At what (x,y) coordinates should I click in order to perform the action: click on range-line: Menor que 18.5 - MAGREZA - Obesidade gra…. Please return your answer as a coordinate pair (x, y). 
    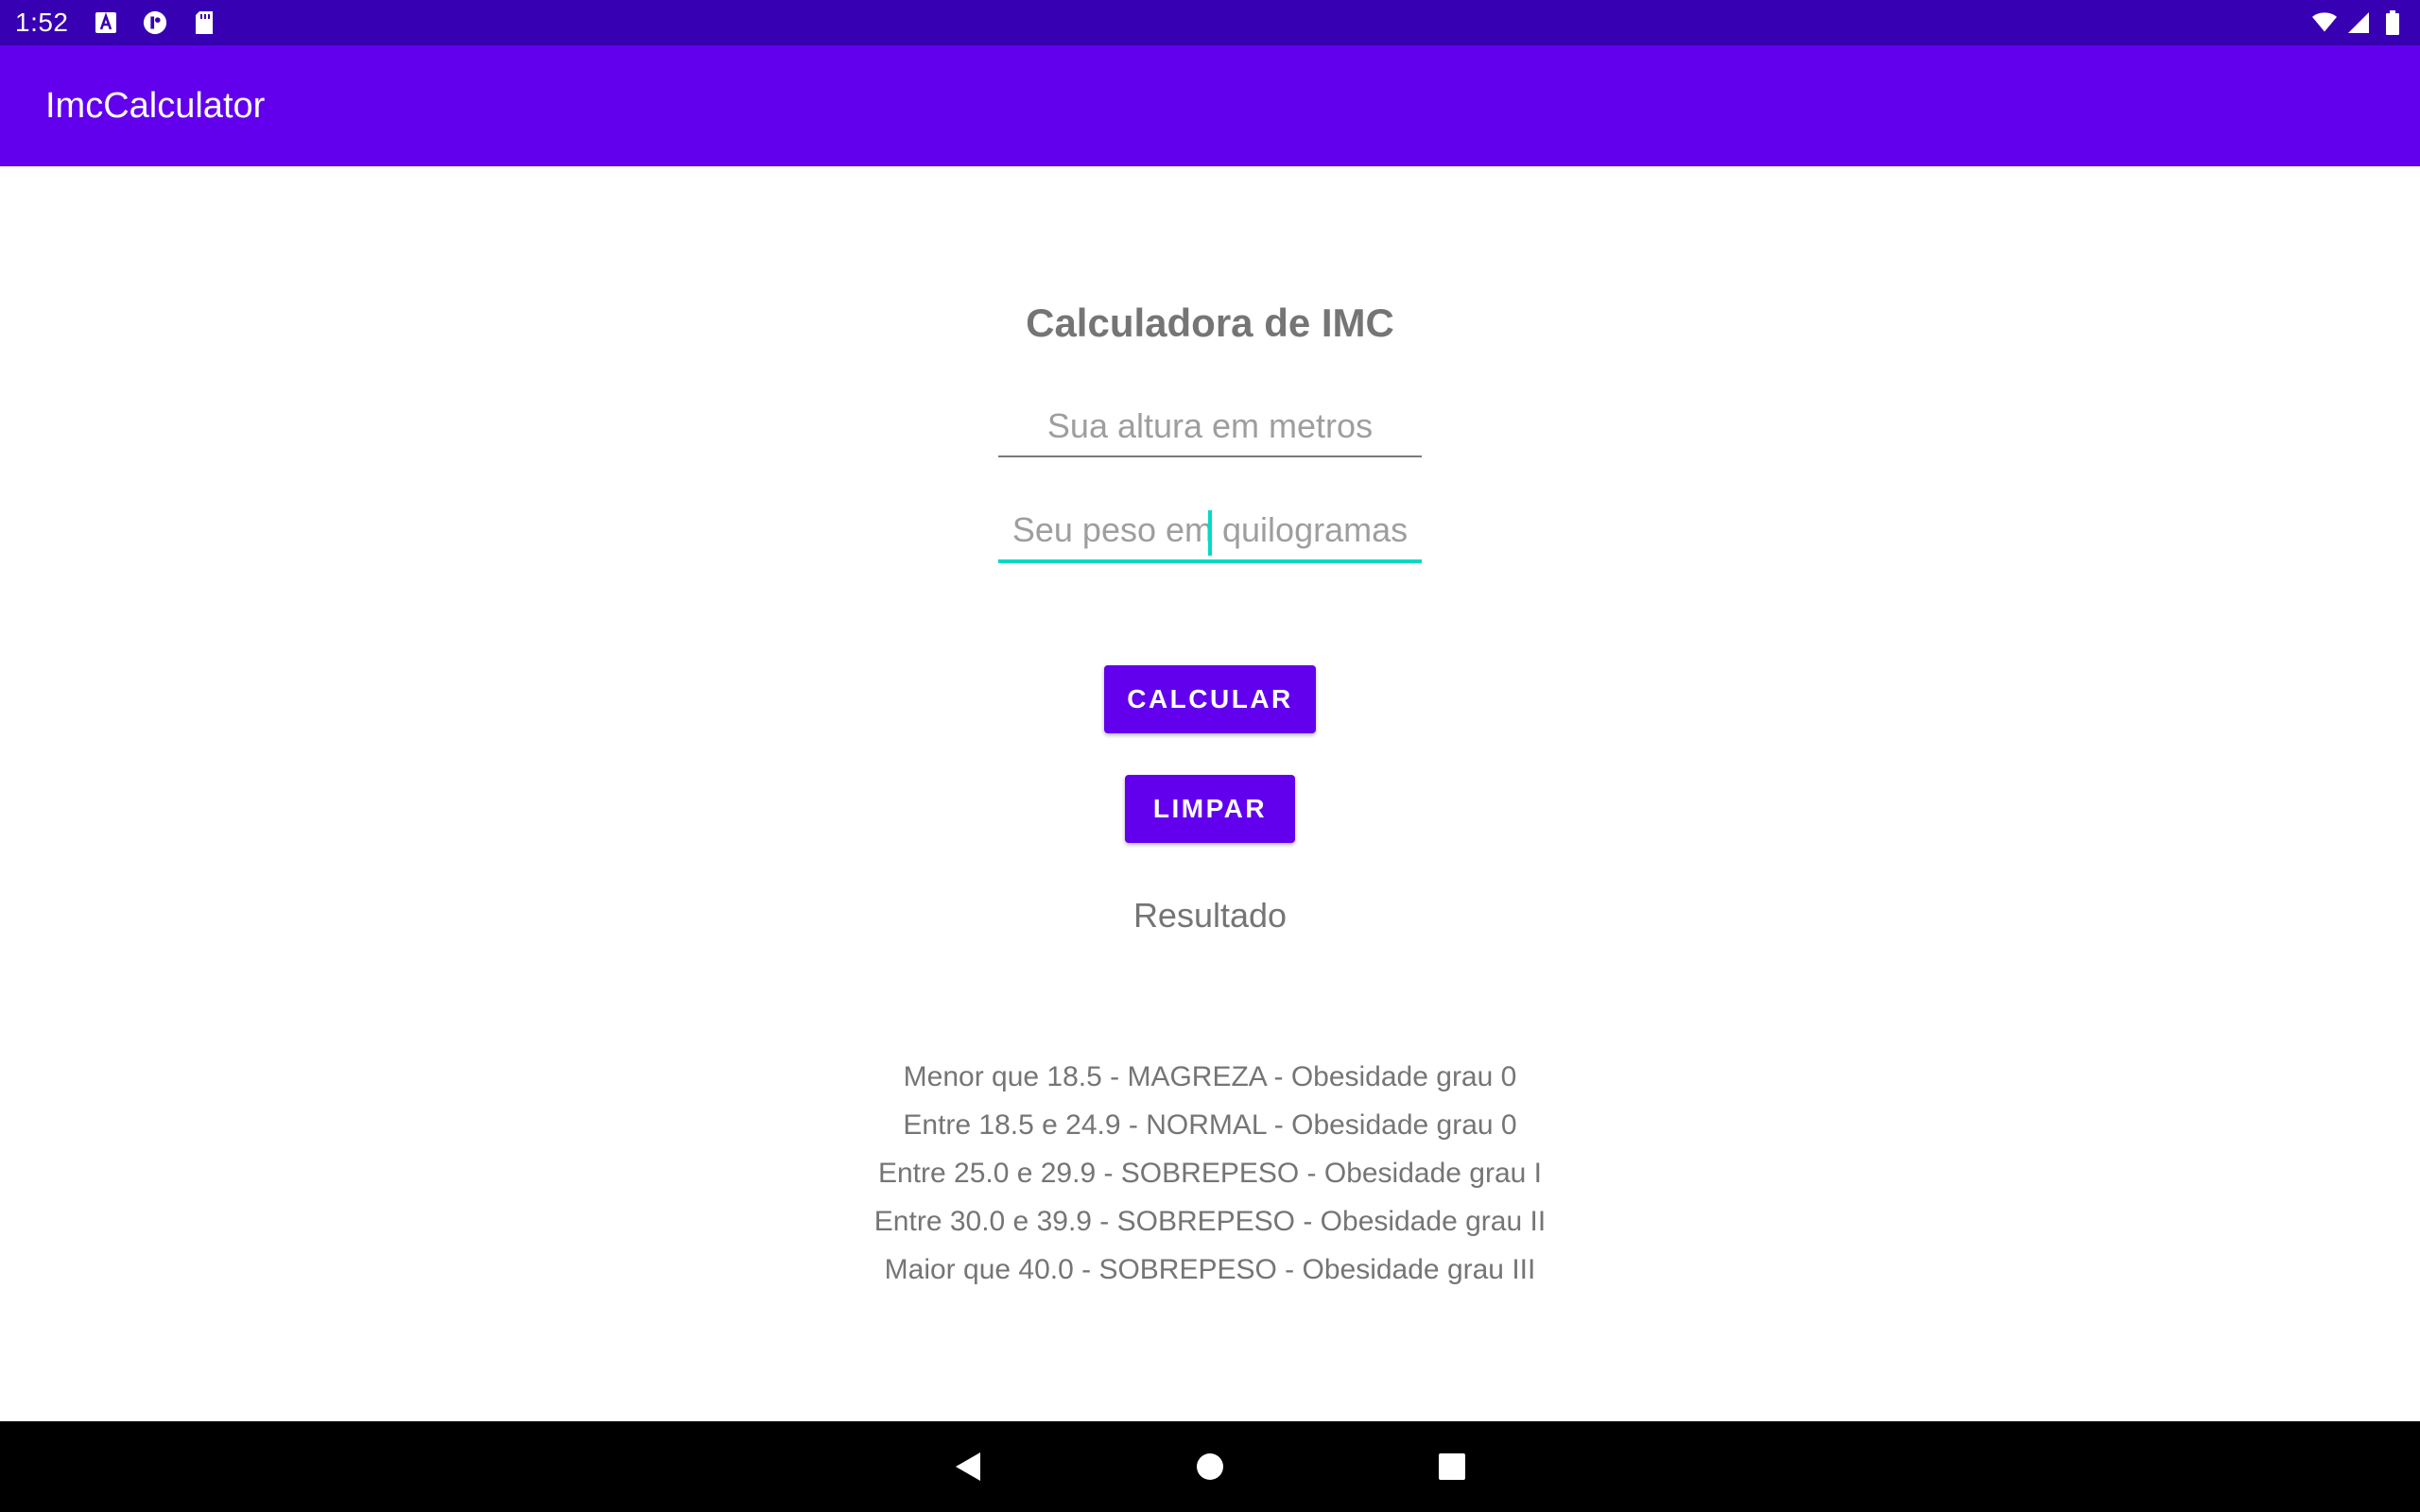
    Looking at the image, I should click on (1210, 1076).